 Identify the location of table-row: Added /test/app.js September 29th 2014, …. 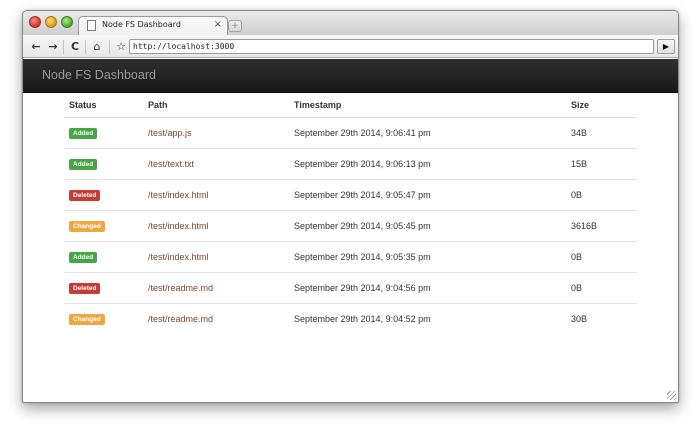
(350, 132).